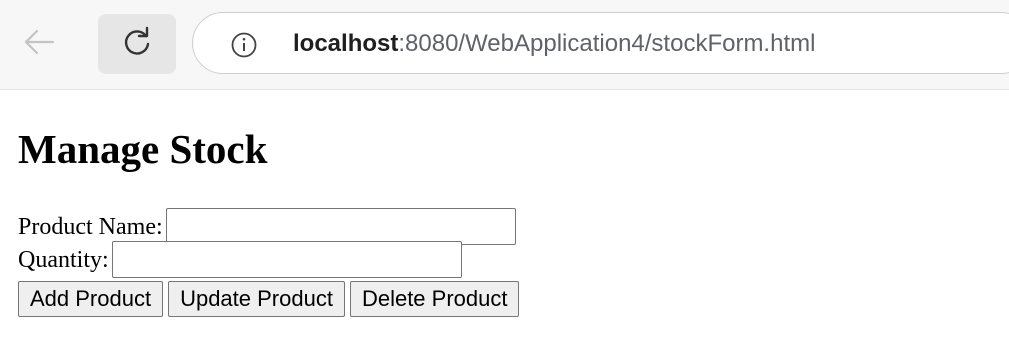 The height and width of the screenshot is (339, 1009). Describe the element at coordinates (143, 149) in the screenshot. I see `page-title: Manage Stock` at that location.